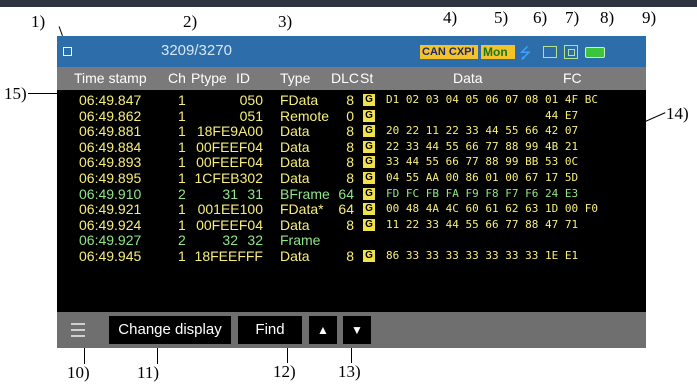  What do you see at coordinates (323, 330) in the screenshot?
I see `scroll-up-button: ▲` at bounding box center [323, 330].